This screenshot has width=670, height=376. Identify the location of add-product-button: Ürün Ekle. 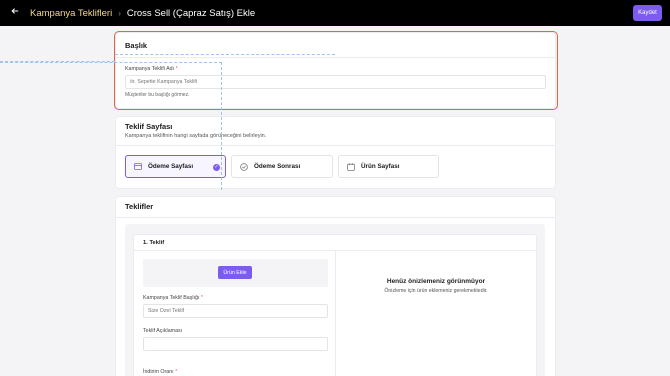
(235, 272).